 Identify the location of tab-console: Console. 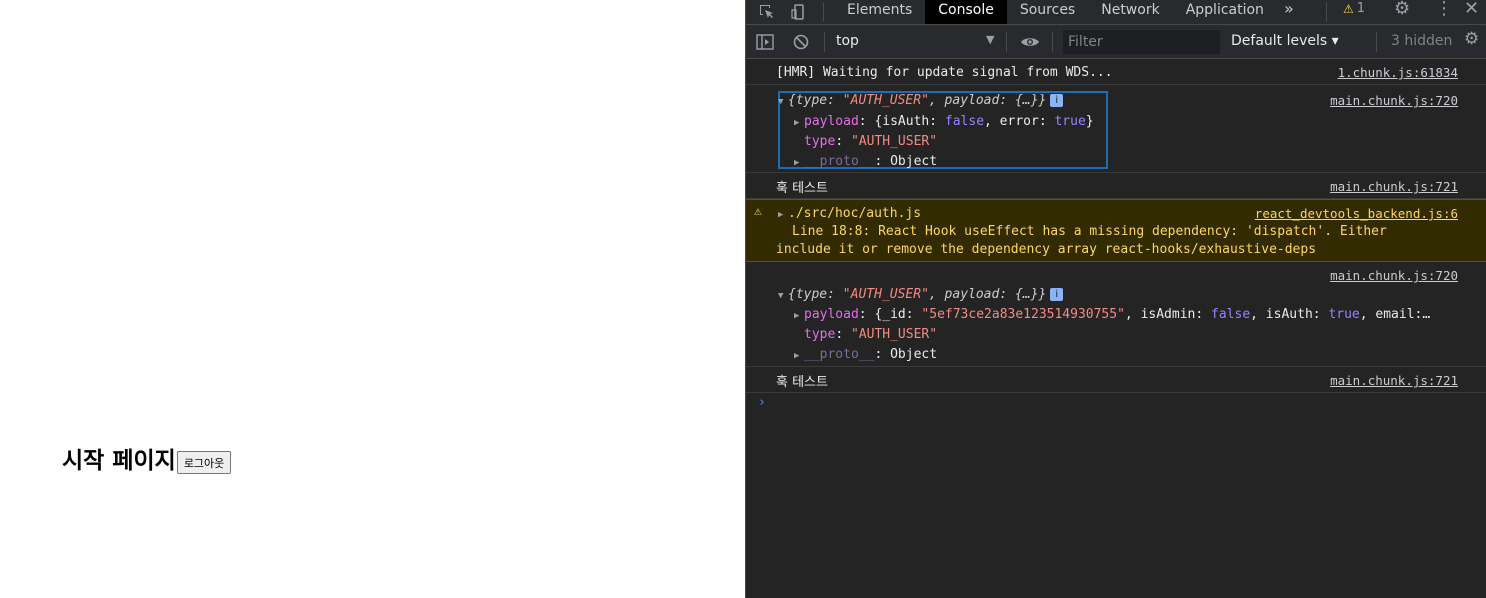
(966, 12).